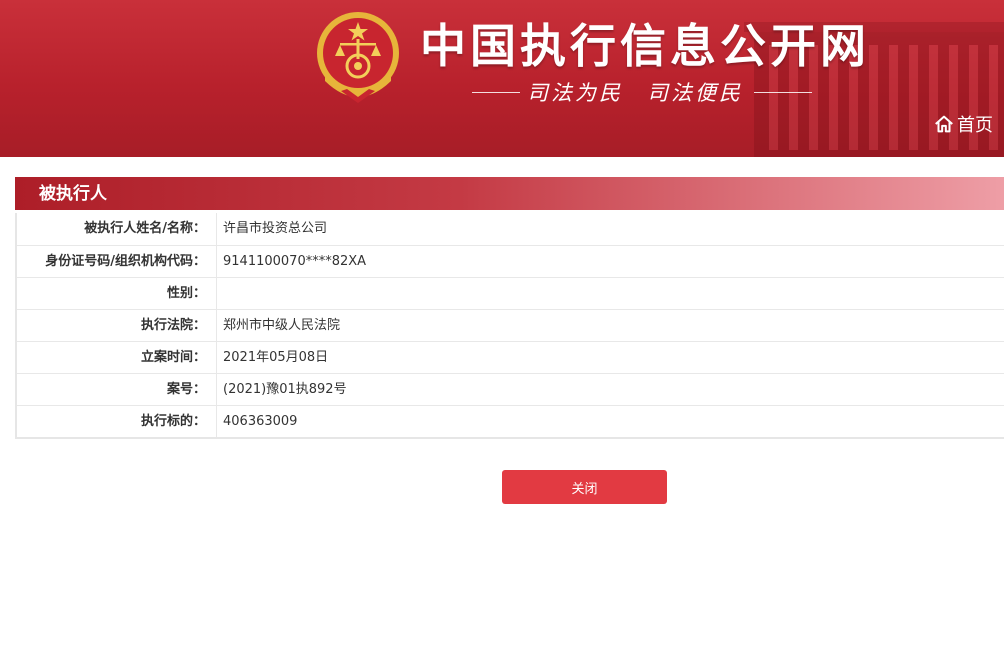 The height and width of the screenshot is (651, 1004). What do you see at coordinates (510, 261) in the screenshot?
I see `table-row-id-code: 身份证号码/组织机构代码： 9141100070****82XA` at bounding box center [510, 261].